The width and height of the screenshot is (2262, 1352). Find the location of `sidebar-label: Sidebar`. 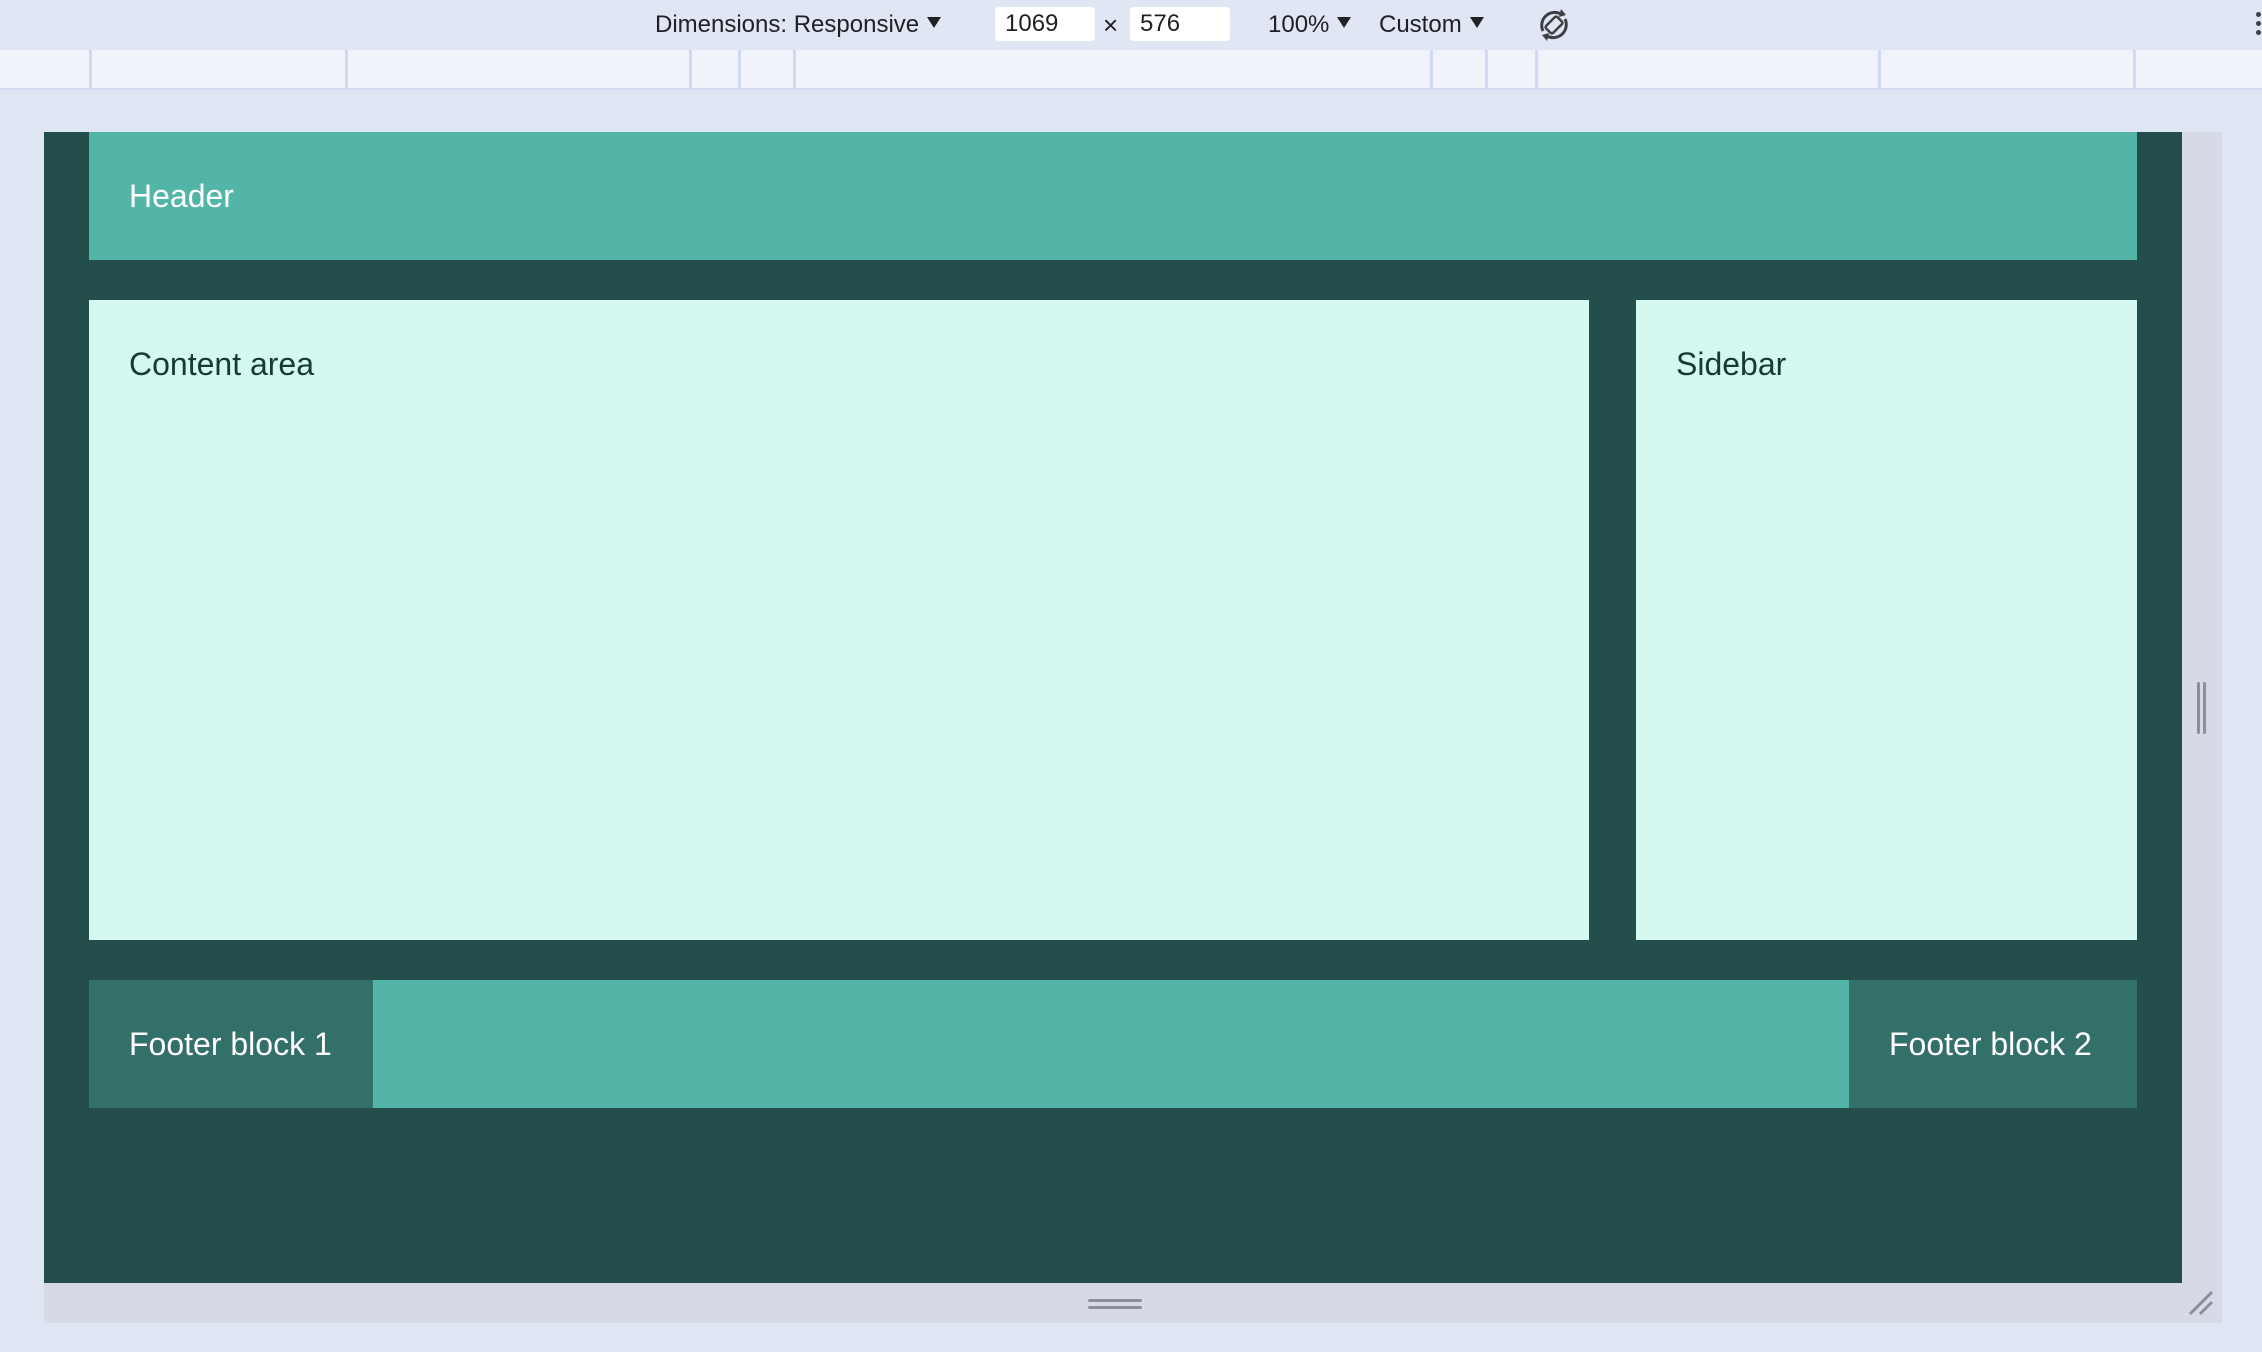

sidebar-label: Sidebar is located at coordinates (1731, 364).